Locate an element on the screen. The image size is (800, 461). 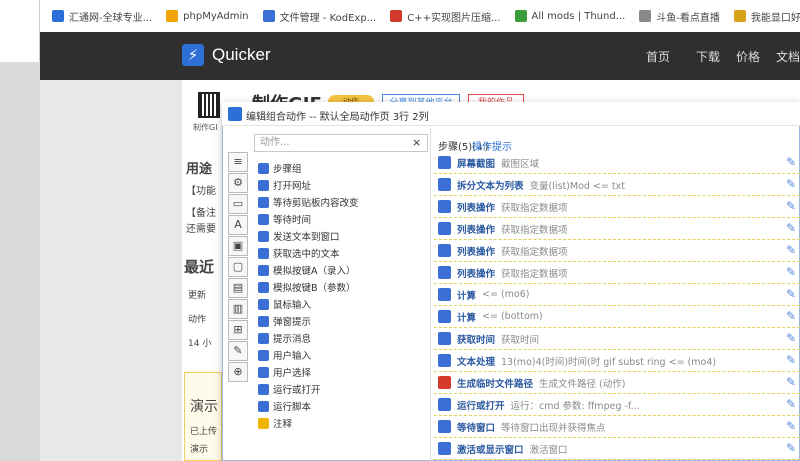
module-item: 注释 is located at coordinates (275, 423).